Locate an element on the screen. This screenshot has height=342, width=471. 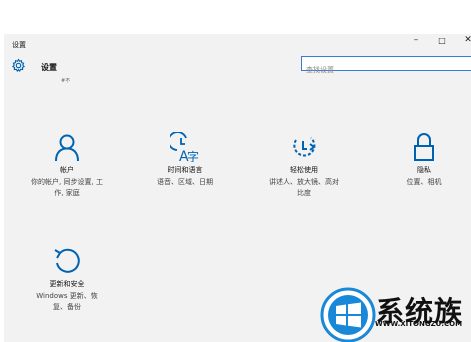
tile-desc-line: 讲述人、放大镜、高对 is located at coordinates (304, 182).